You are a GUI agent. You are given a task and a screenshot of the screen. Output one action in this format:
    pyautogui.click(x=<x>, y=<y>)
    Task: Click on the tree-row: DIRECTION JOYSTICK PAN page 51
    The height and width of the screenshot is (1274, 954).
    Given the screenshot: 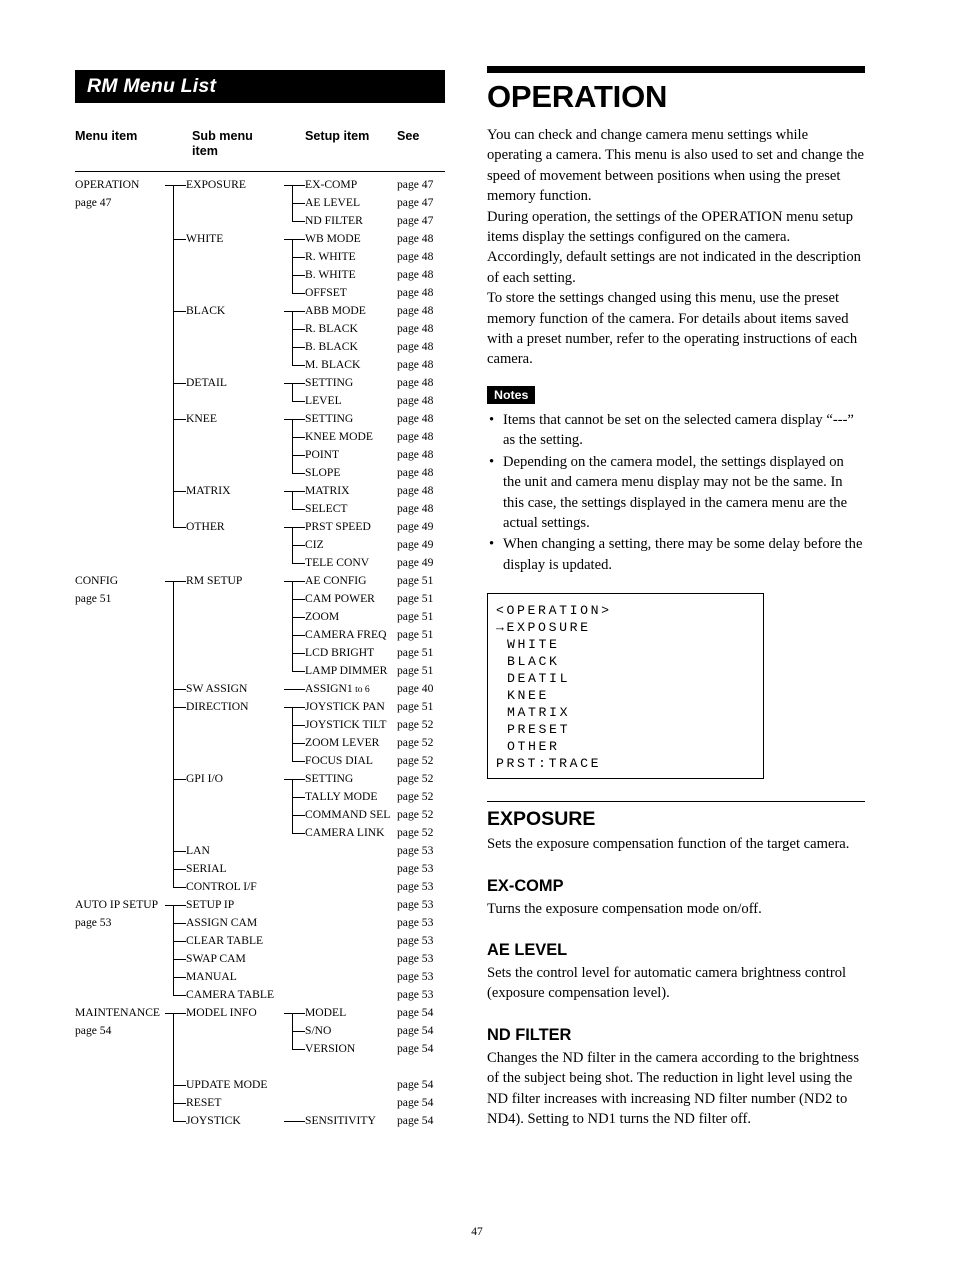 What is the action you would take?
    pyautogui.click(x=260, y=707)
    